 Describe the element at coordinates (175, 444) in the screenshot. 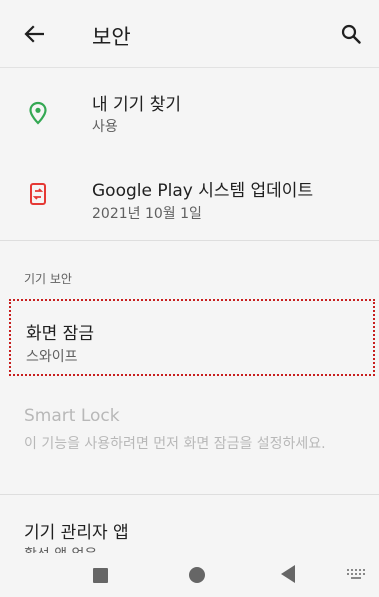

I see `smart-lock-description: 이 기능을 사용하려면 먼저 화면 잠금을 설정하세요.` at that location.